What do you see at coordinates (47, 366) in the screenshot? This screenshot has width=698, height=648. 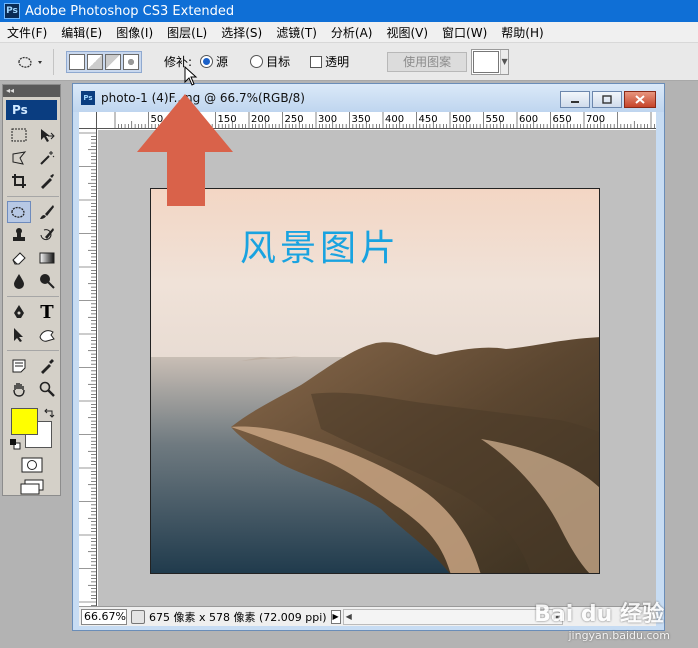 I see `eyedropper-tool` at bounding box center [47, 366].